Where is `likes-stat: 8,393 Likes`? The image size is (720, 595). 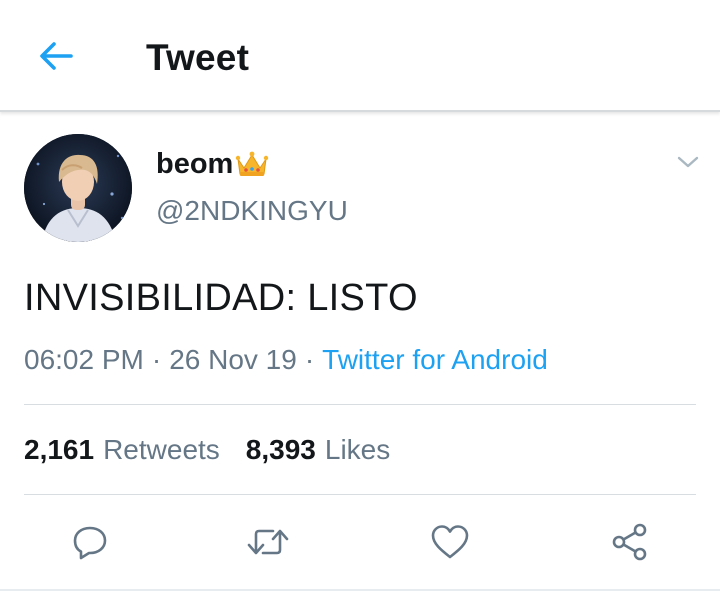 likes-stat: 8,393 Likes is located at coordinates (318, 450).